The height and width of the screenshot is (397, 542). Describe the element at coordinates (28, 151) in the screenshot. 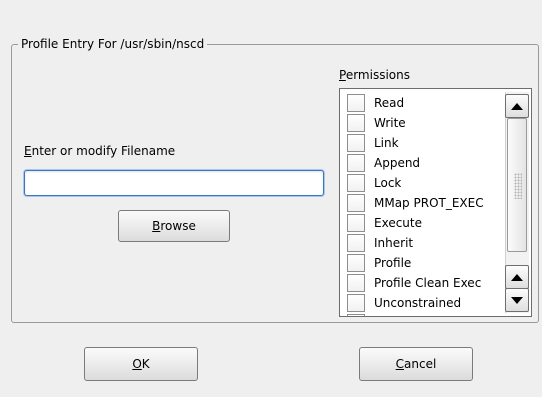

I see `filename-label-mnemonic: E` at that location.